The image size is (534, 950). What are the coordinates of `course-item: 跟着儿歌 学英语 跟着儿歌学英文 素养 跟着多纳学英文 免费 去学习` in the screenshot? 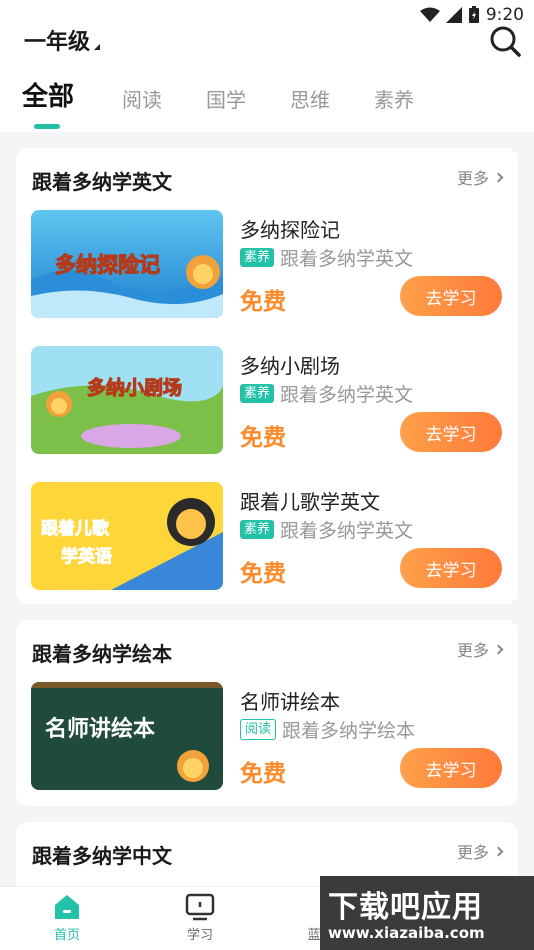 It's located at (267, 546).